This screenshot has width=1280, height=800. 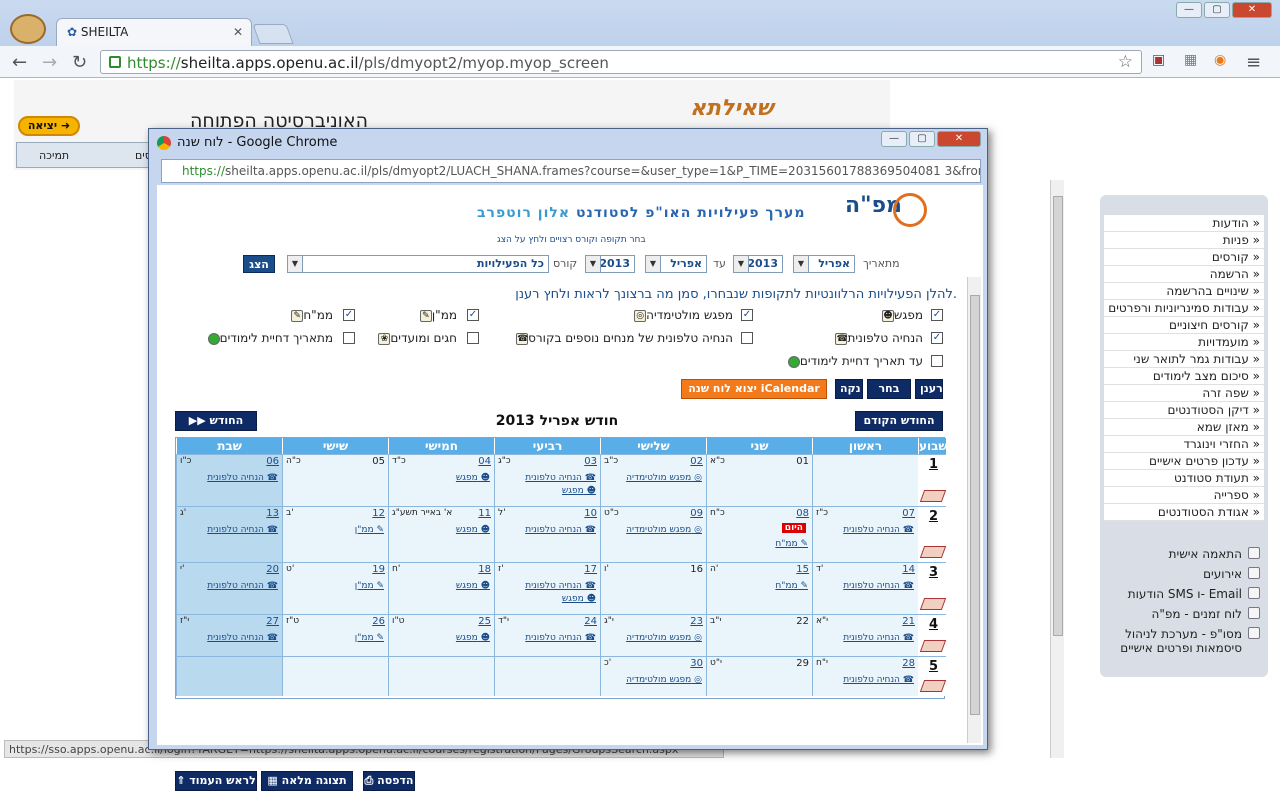 What do you see at coordinates (802, 569) in the screenshot?
I see `day-number: 15` at bounding box center [802, 569].